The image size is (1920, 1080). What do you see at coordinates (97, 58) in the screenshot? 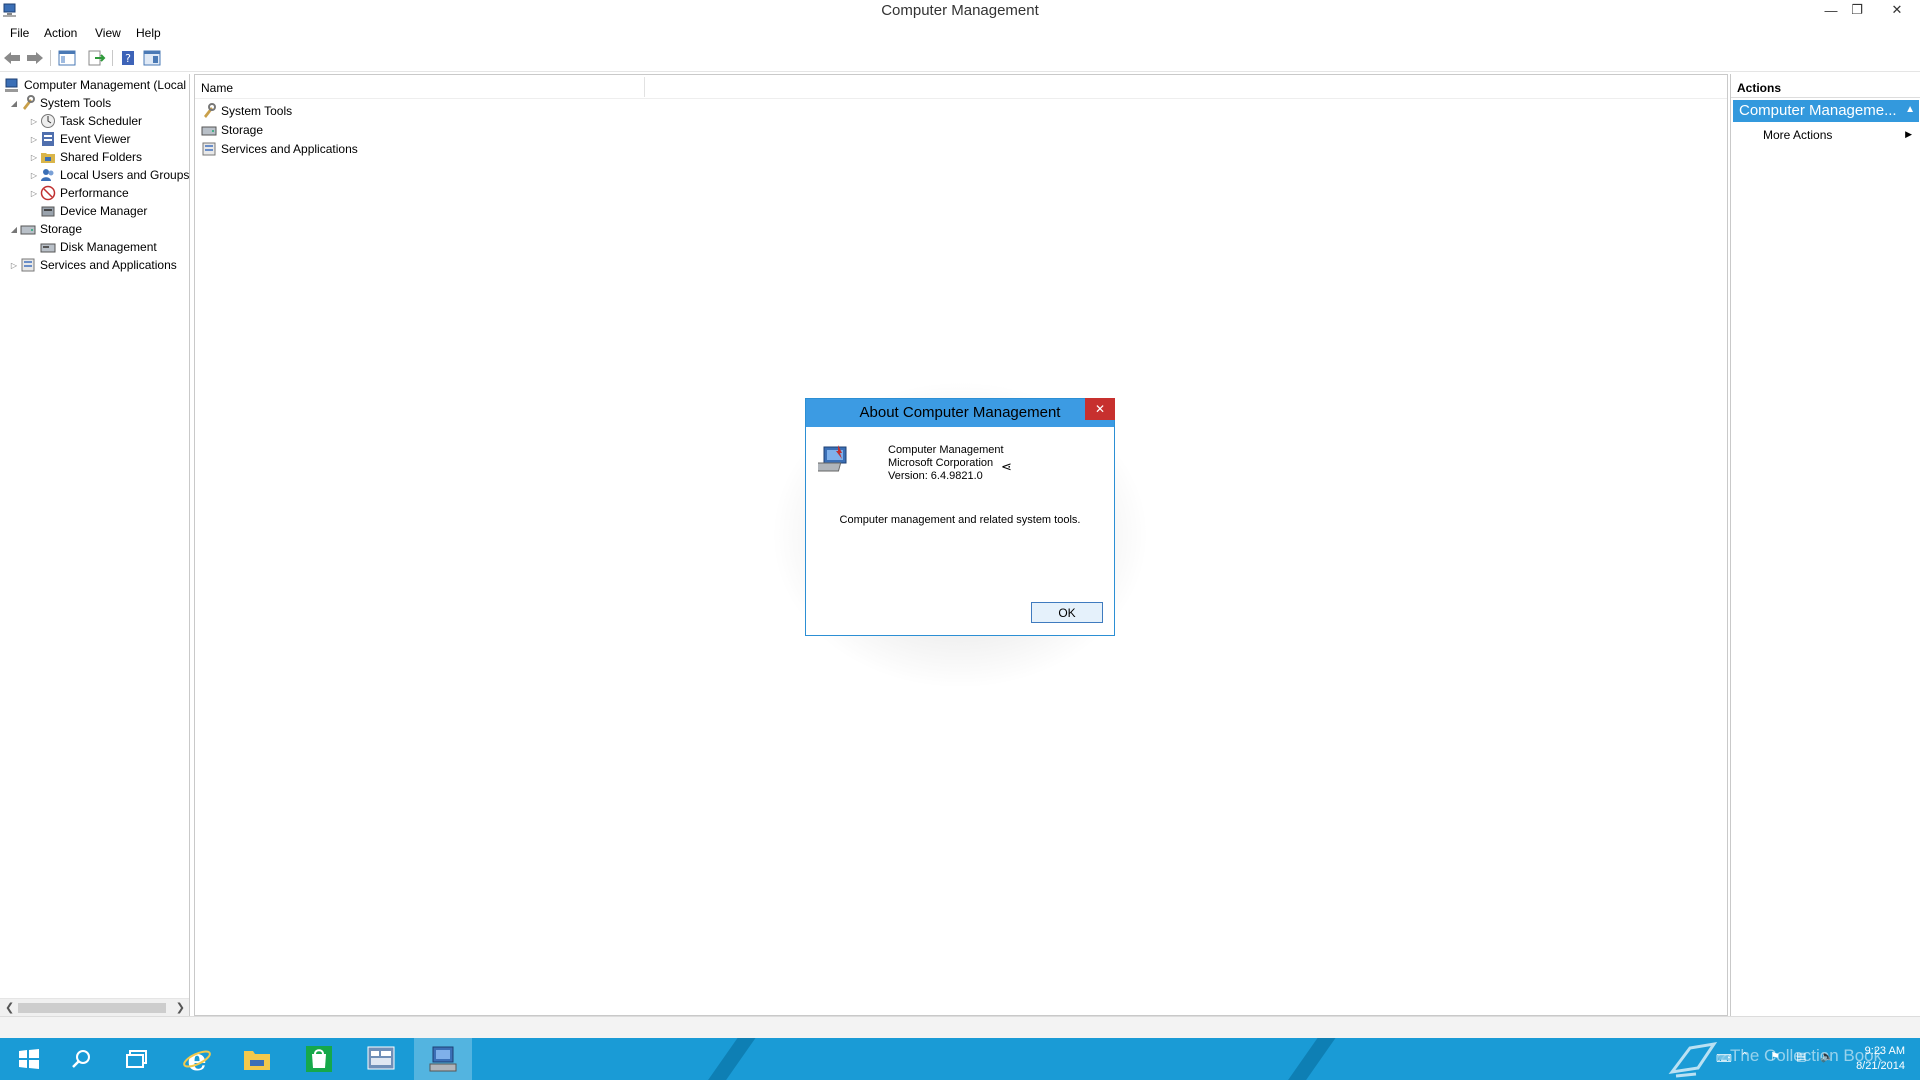
I see `export-list-button` at bounding box center [97, 58].